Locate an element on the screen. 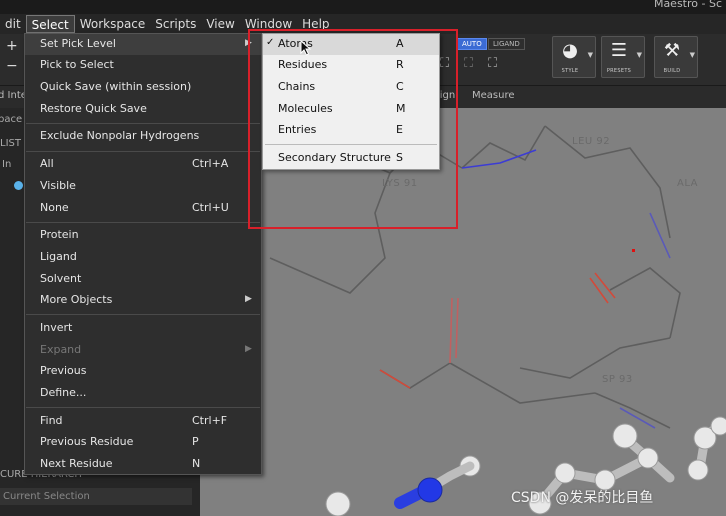 This screenshot has height=516, width=726. menu-workspace: Workspace is located at coordinates (113, 24).